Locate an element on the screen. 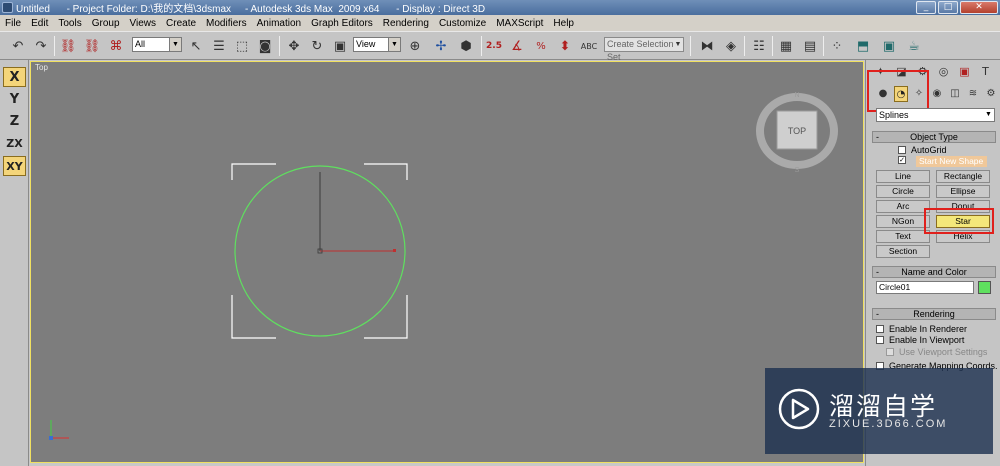 The image size is (1000, 466). reference-coordinate-dropdown: View ▼ is located at coordinates (377, 44).